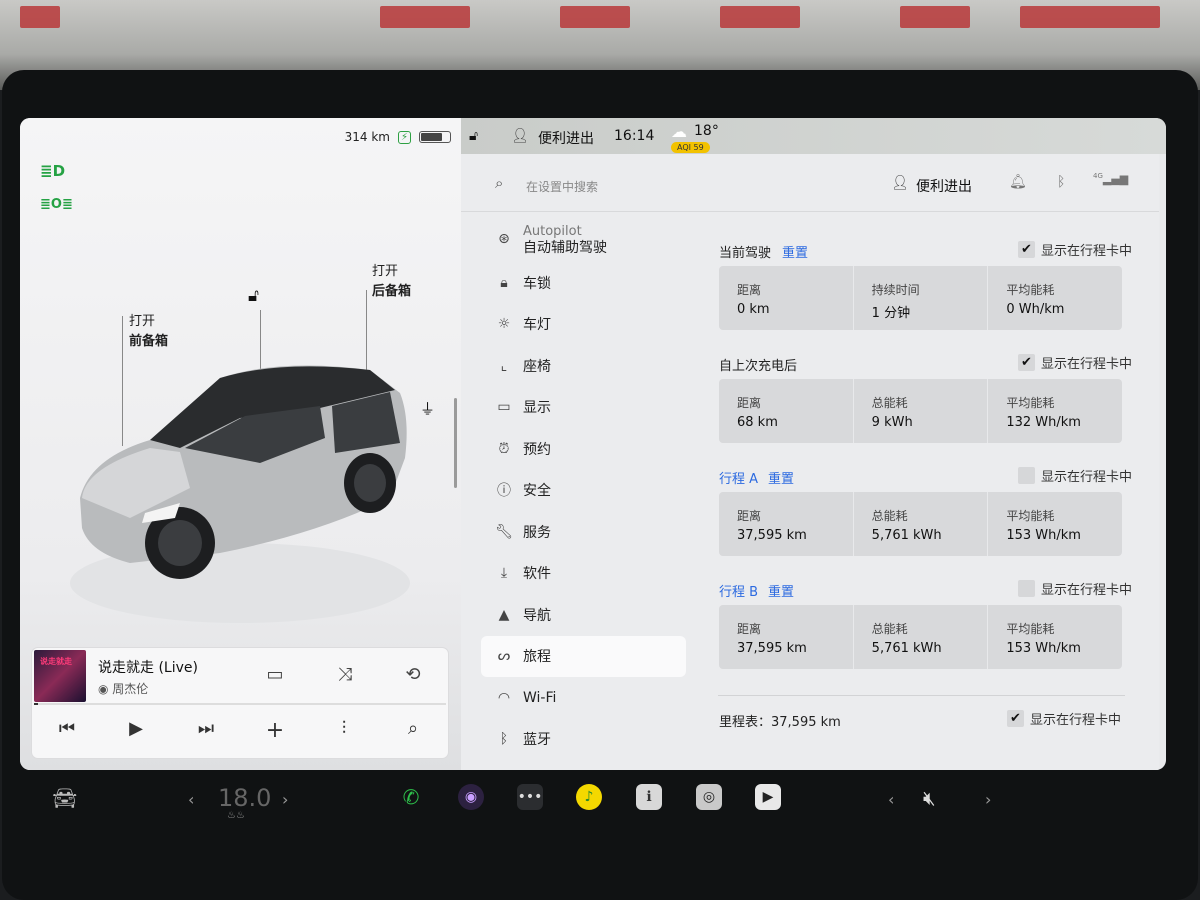  What do you see at coordinates (504, 324) in the screenshot?
I see `sun-icon: ☼` at bounding box center [504, 324].